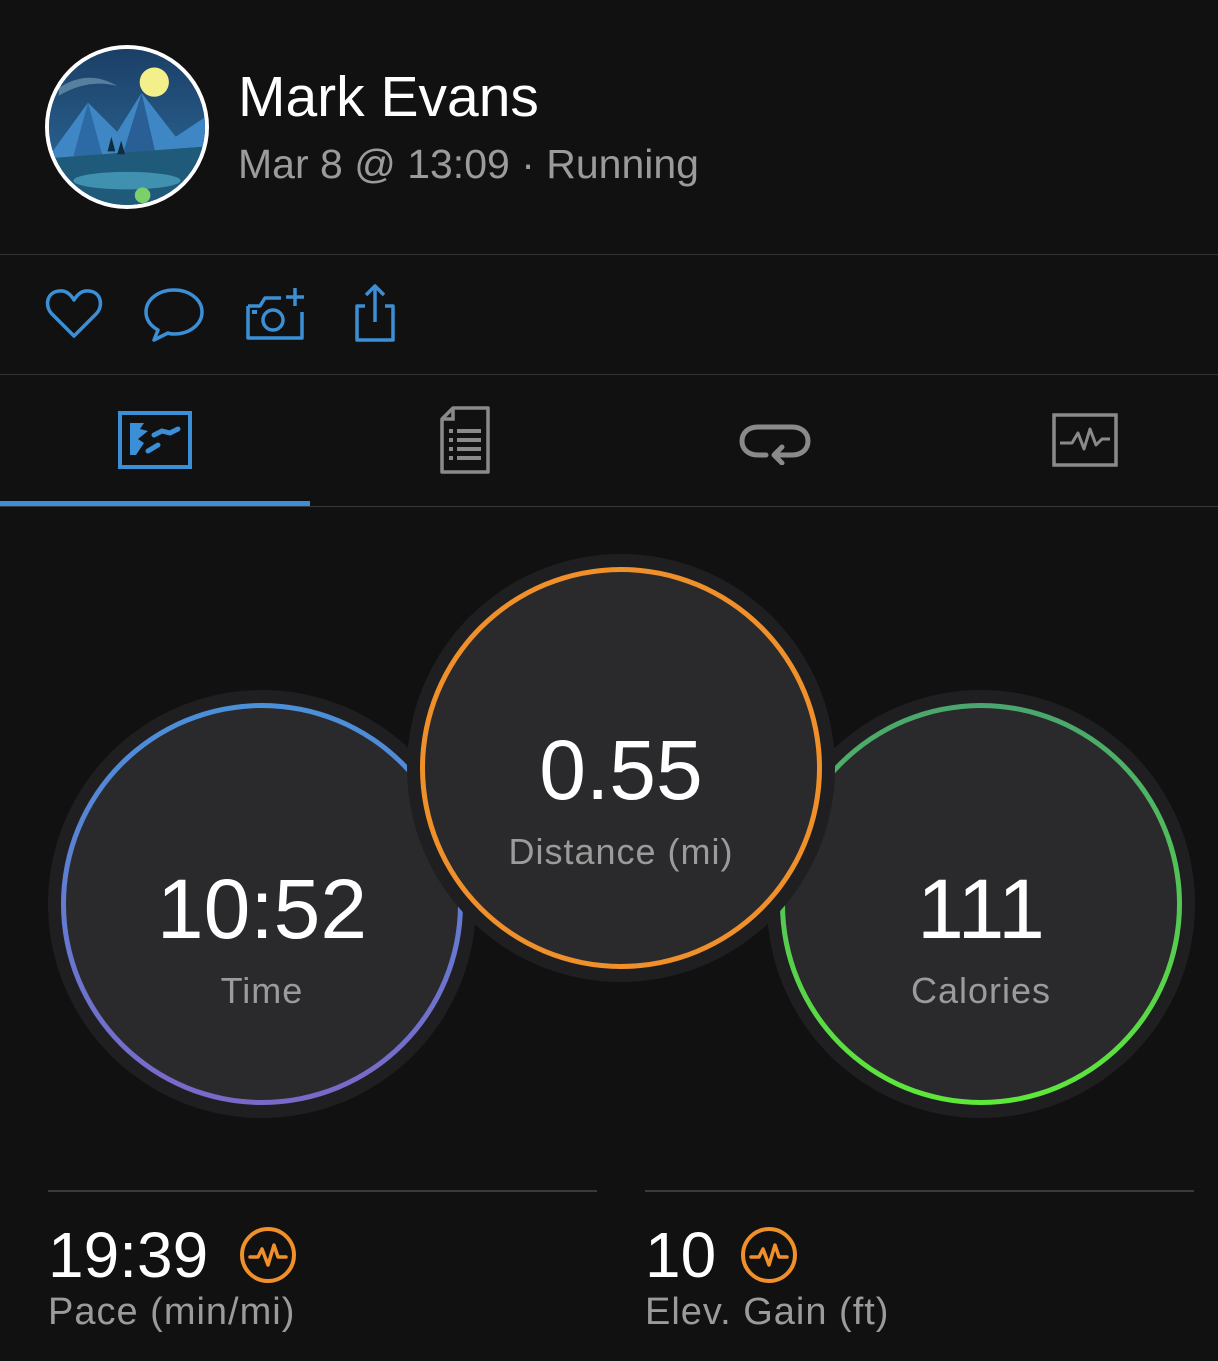 This screenshot has height=1361, width=1218. I want to click on tab-overview, so click(155, 440).